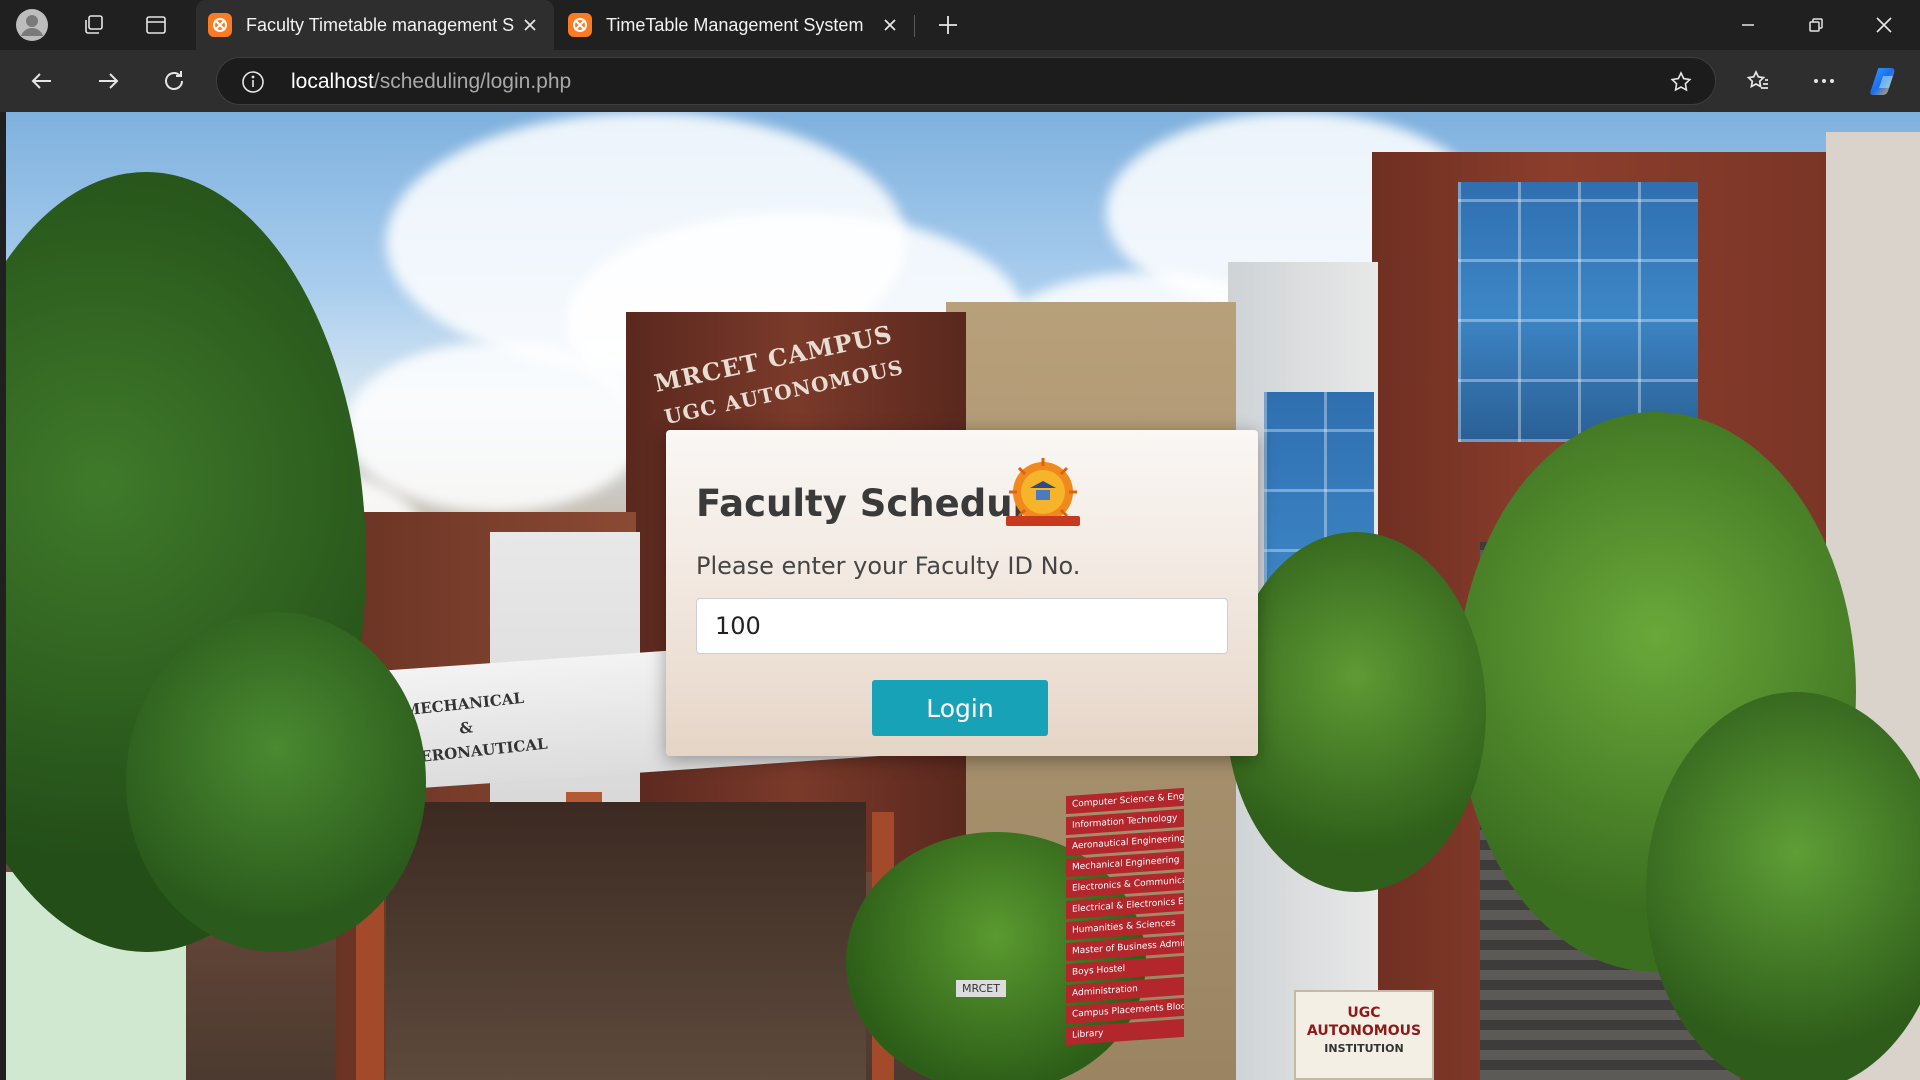 This screenshot has width=1920, height=1080. What do you see at coordinates (472, 81) in the screenshot?
I see `url-path: /scheduling/login.php` at bounding box center [472, 81].